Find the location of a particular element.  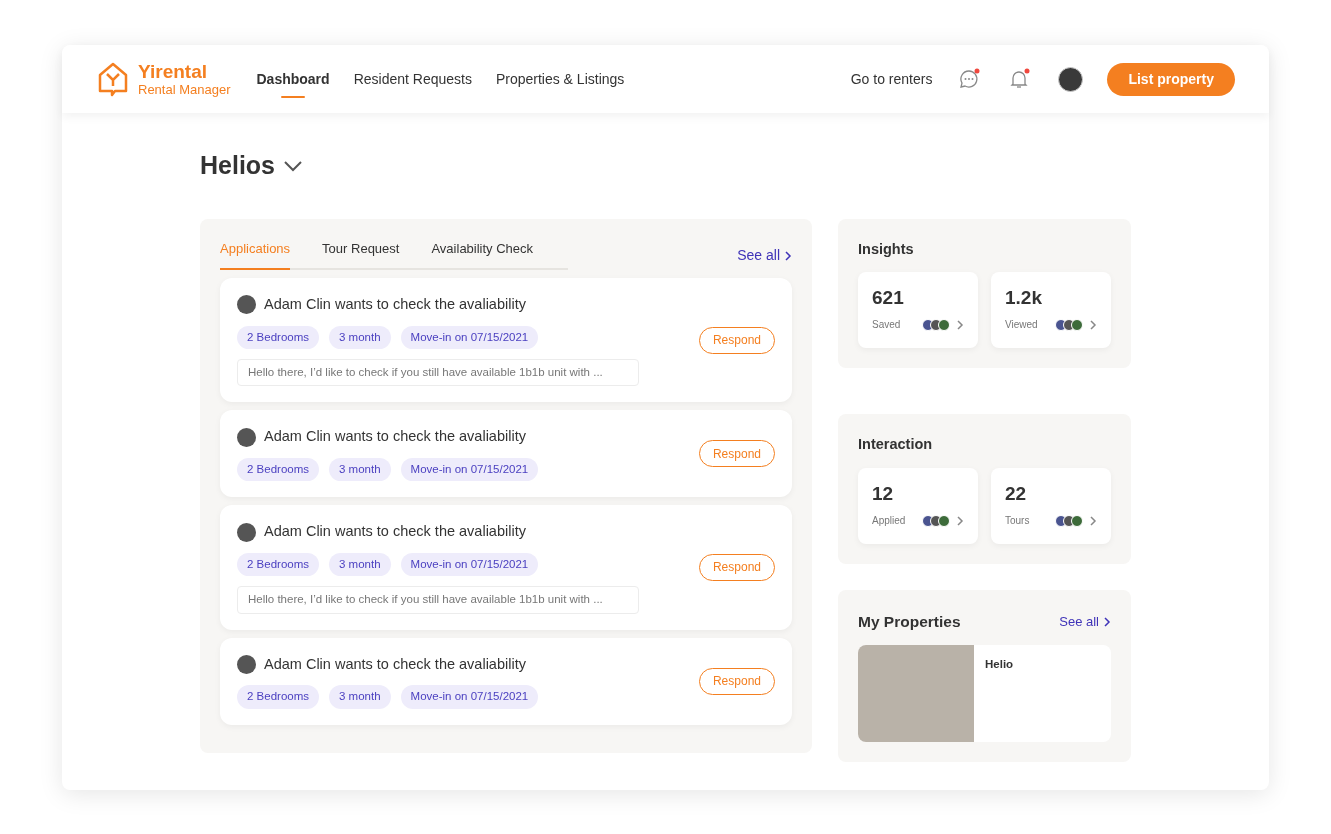

page-title: Helios is located at coordinates (238, 165).